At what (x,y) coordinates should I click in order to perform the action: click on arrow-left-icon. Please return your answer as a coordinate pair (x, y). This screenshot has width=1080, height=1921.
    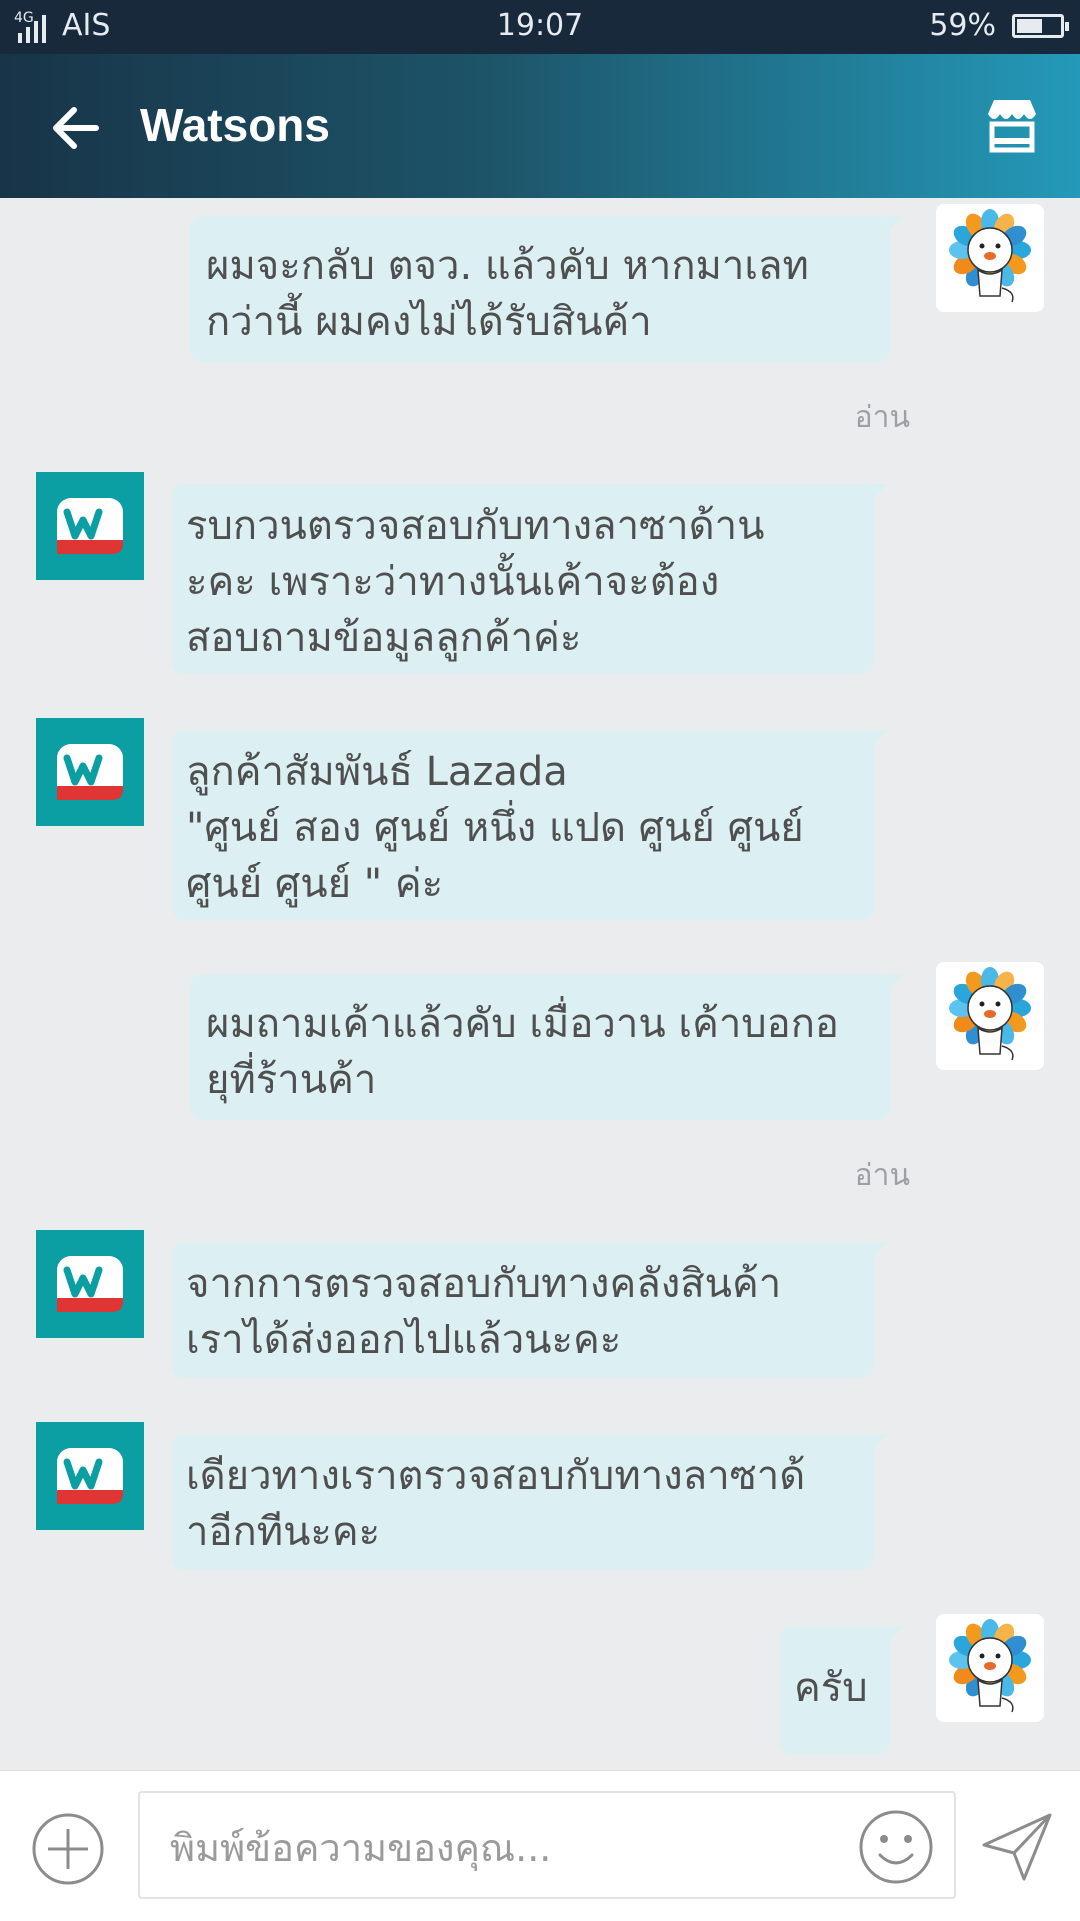
    Looking at the image, I should click on (76, 128).